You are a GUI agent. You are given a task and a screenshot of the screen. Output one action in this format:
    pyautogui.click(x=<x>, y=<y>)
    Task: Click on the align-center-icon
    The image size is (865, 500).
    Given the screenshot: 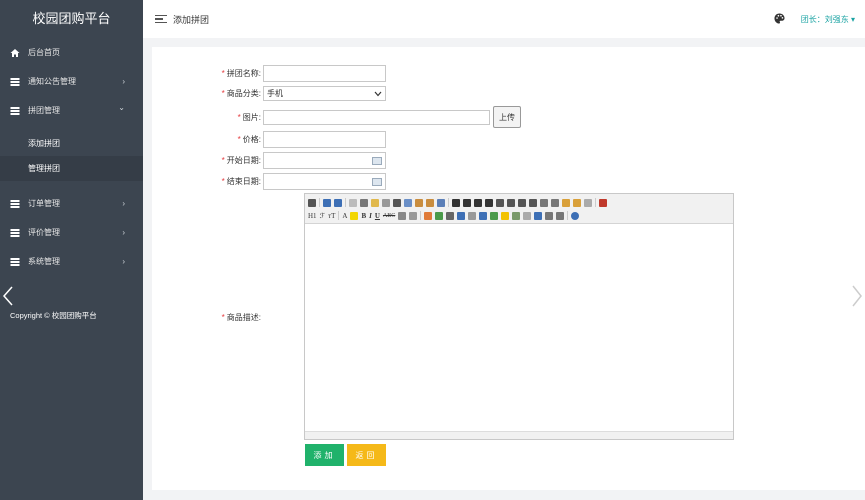 What is the action you would take?
    pyautogui.click(x=467, y=202)
    